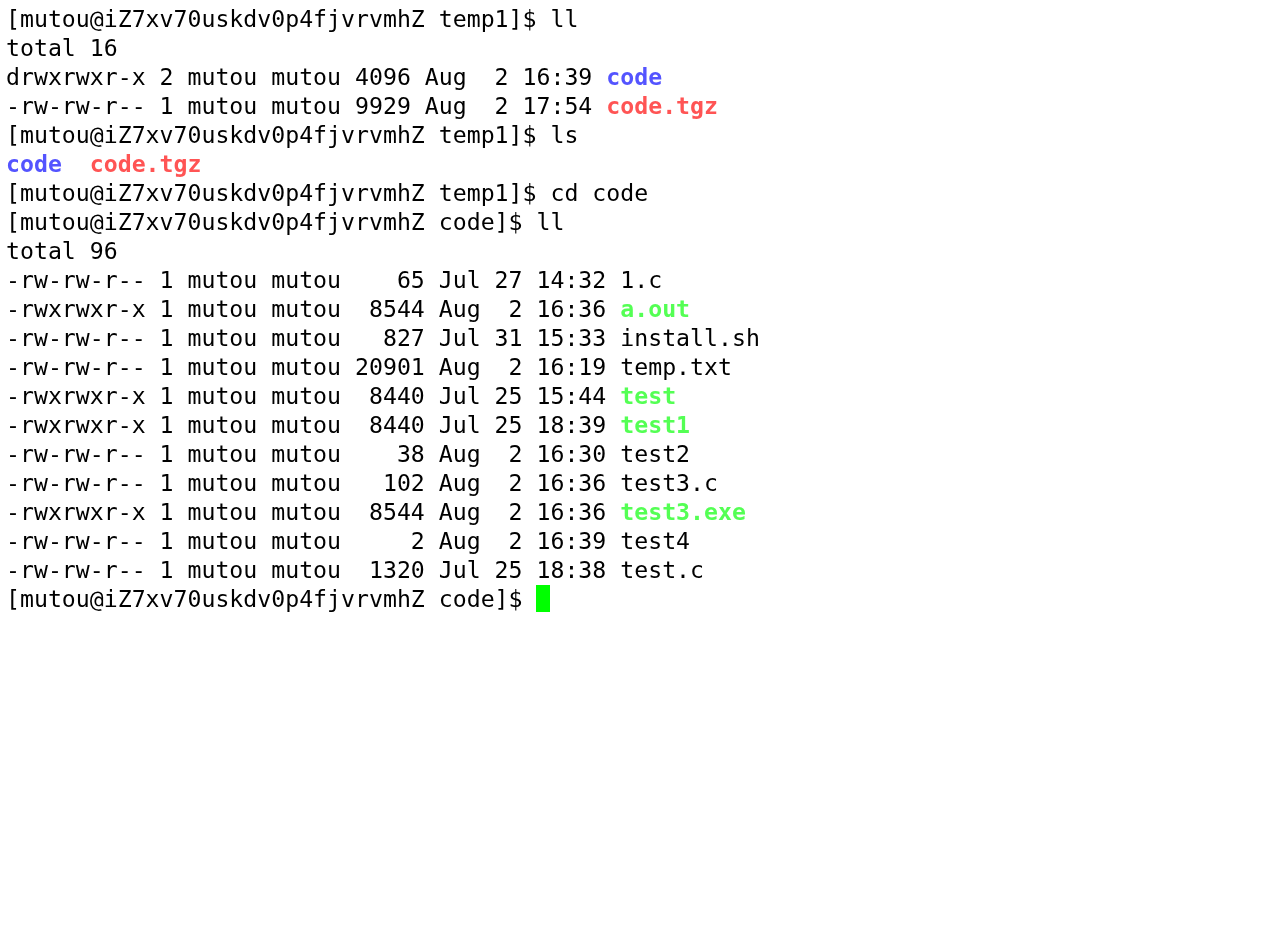 This screenshot has height=946, width=1271. I want to click on terminal-text: -rw-rw-r-- 1 mutou mutou 9929 Aug 2 17:54, so click(300, 105).